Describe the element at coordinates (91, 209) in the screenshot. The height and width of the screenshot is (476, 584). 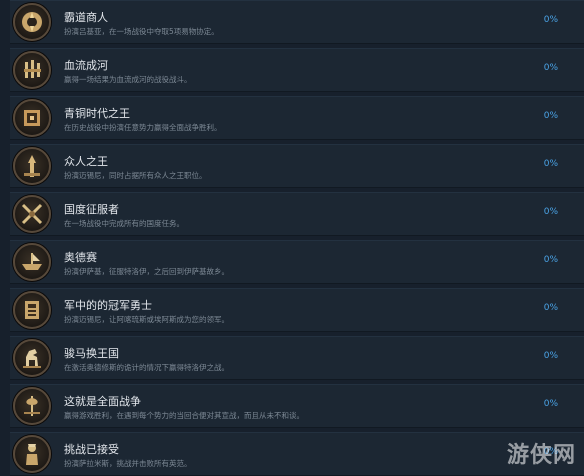
I see `achievement-title: 国度征服者` at that location.